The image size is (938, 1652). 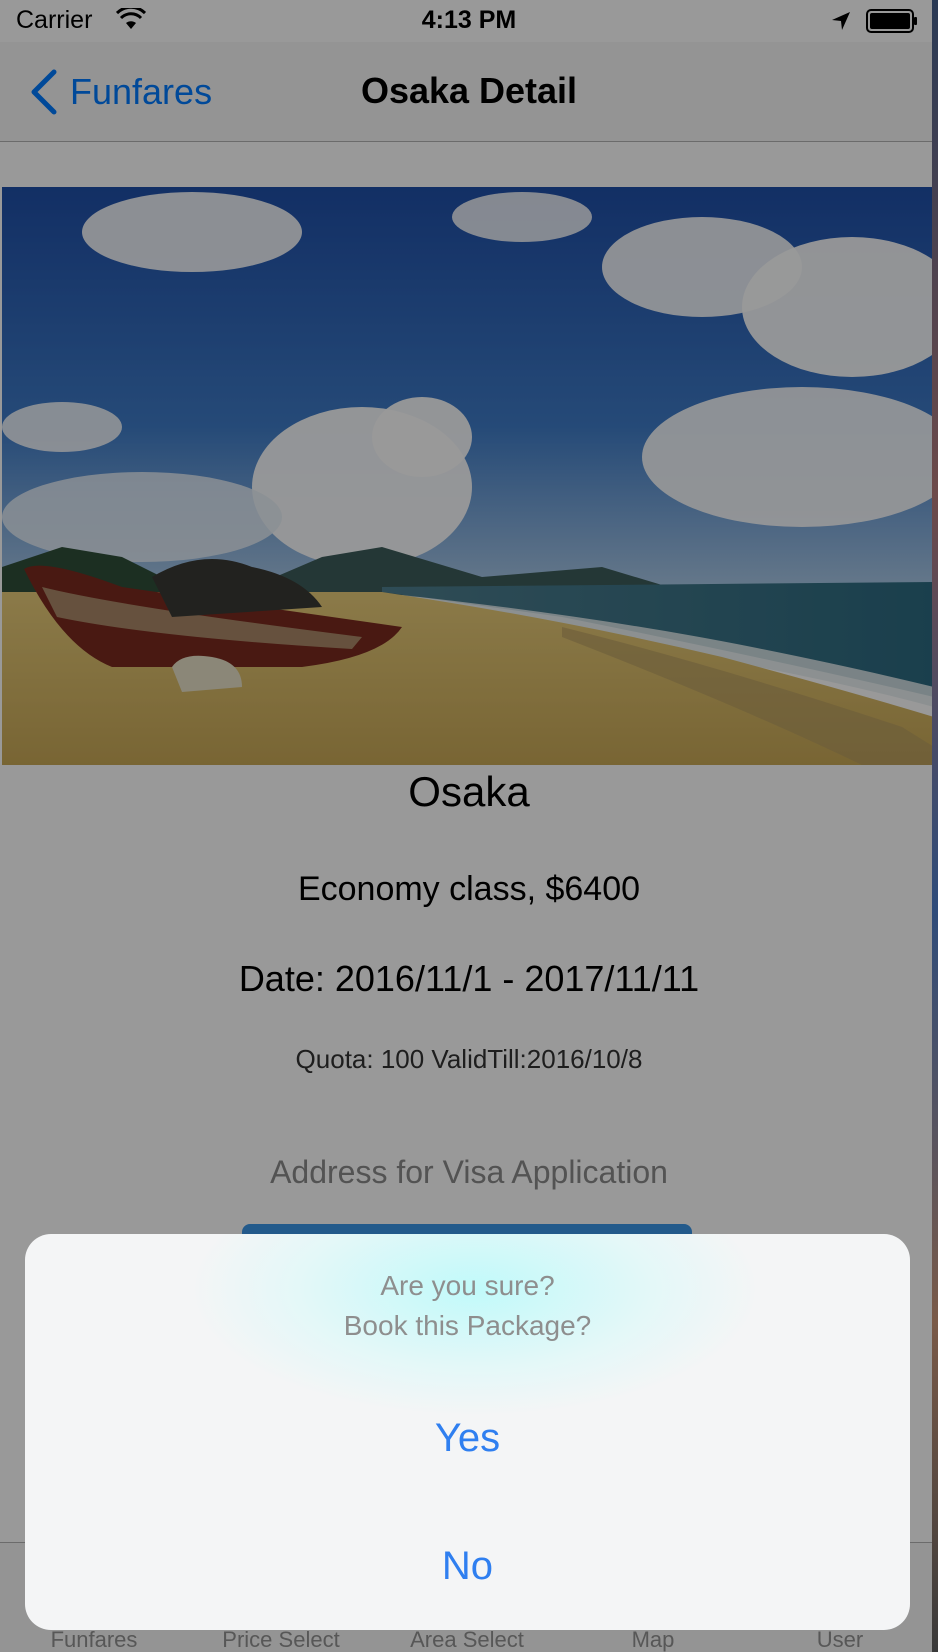 I want to click on no-button: No, so click(x=467, y=1566).